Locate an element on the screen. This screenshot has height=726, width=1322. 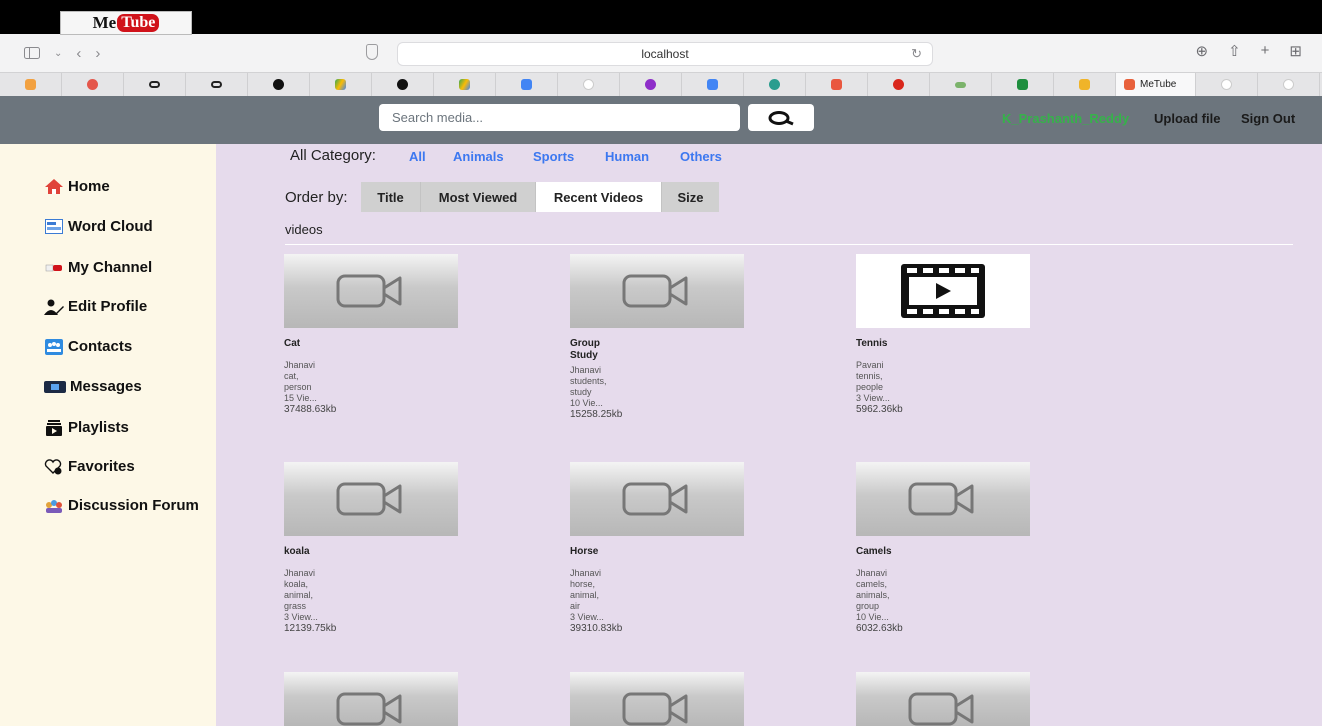
metube-logo: Me Tube is located at coordinates (126, 23).